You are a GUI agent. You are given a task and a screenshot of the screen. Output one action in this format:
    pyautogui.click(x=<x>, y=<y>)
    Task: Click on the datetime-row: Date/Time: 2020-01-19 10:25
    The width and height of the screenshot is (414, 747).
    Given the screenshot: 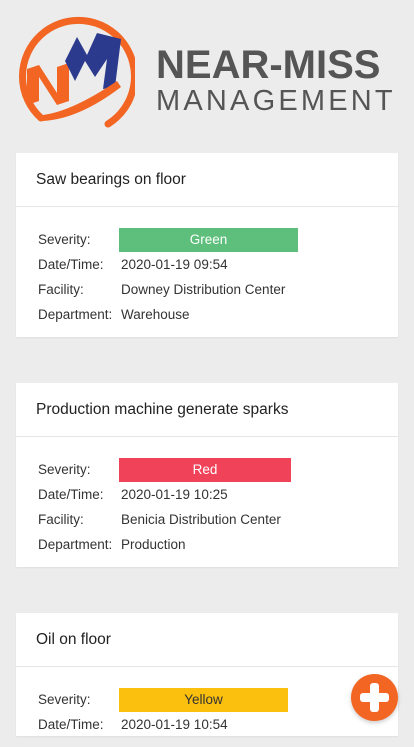 What is the action you would take?
    pyautogui.click(x=218, y=494)
    